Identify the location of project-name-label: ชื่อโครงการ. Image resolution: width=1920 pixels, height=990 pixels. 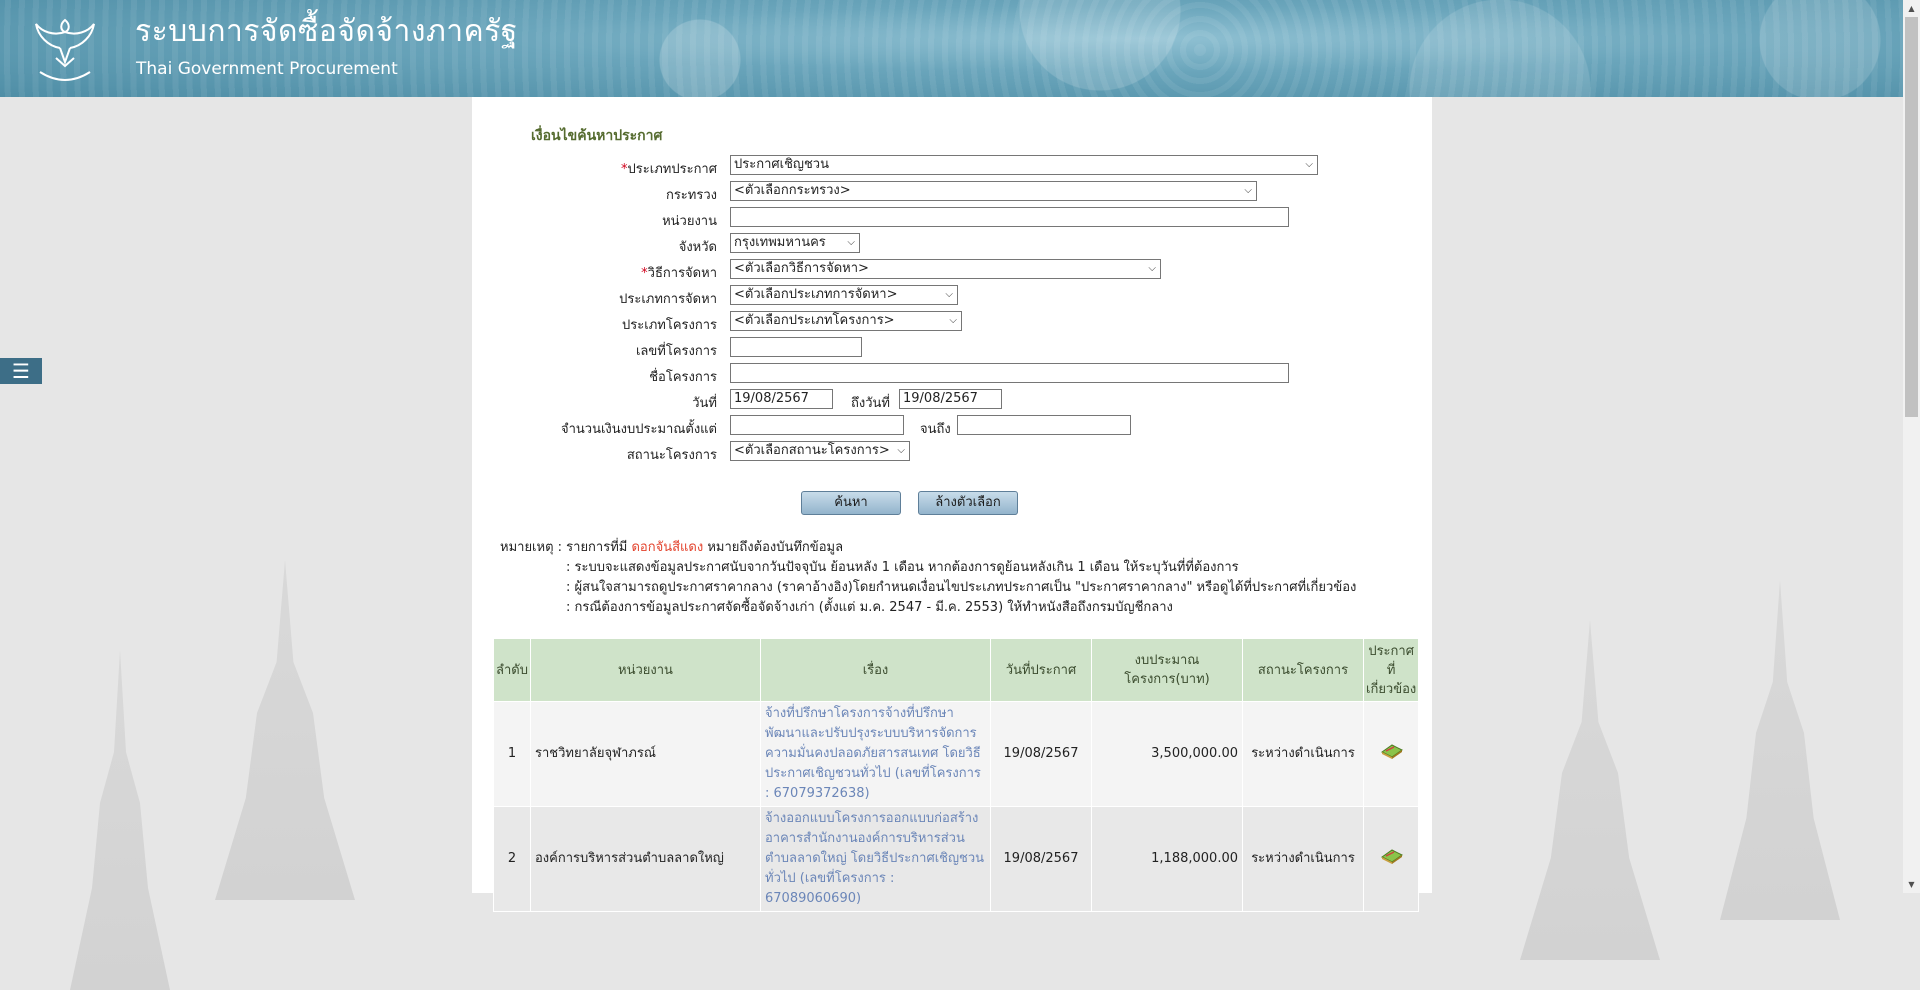
(683, 377).